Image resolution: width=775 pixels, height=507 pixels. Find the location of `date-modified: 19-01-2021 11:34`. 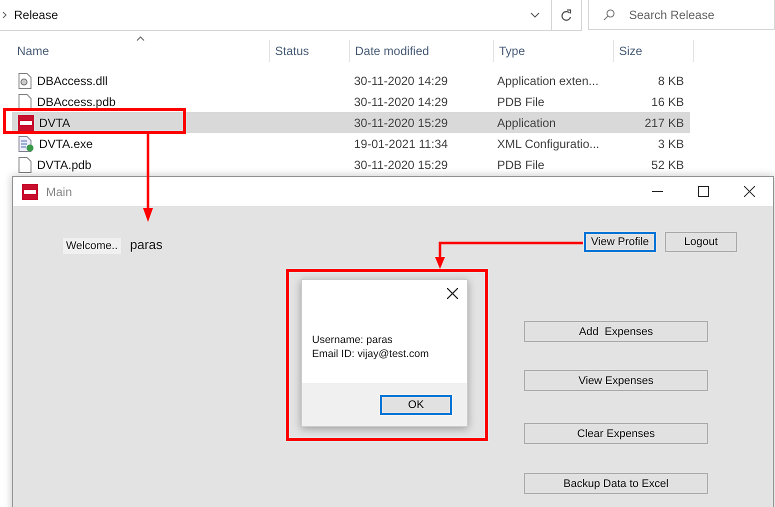

date-modified: 19-01-2021 11:34 is located at coordinates (401, 143).